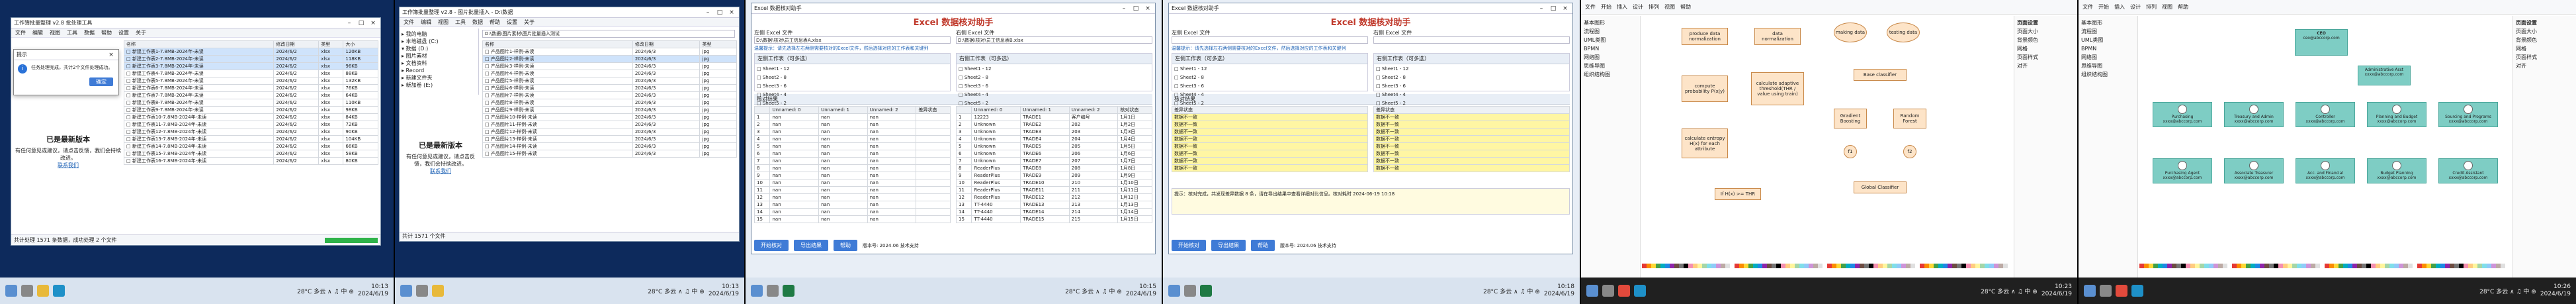 The height and width of the screenshot is (304, 2576). I want to click on table-row: □ 新建工作表1-7.8MB-2024年-未读 2024/6/2 xlsx 120KB, so click(250, 52).